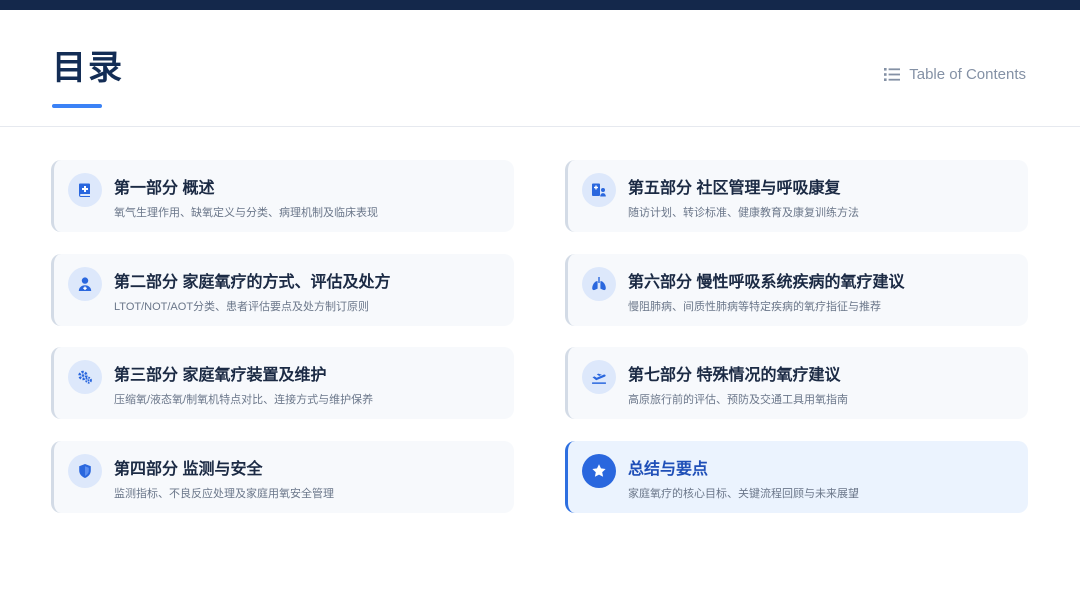  I want to click on toc-label-group: Table of Contents, so click(955, 74).